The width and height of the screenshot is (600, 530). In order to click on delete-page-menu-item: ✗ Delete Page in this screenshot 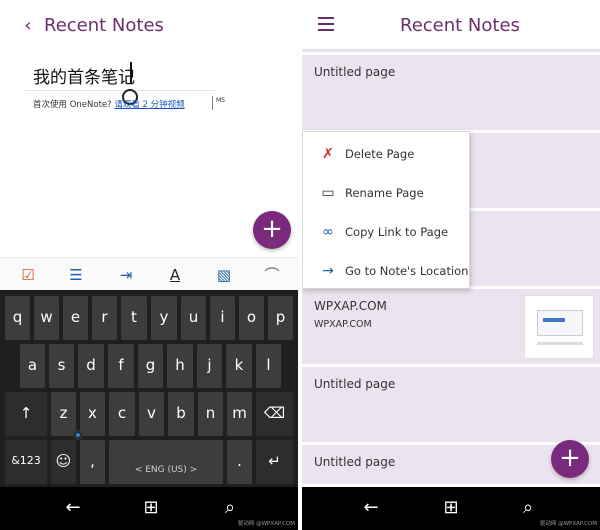, I will do `click(387, 153)`.